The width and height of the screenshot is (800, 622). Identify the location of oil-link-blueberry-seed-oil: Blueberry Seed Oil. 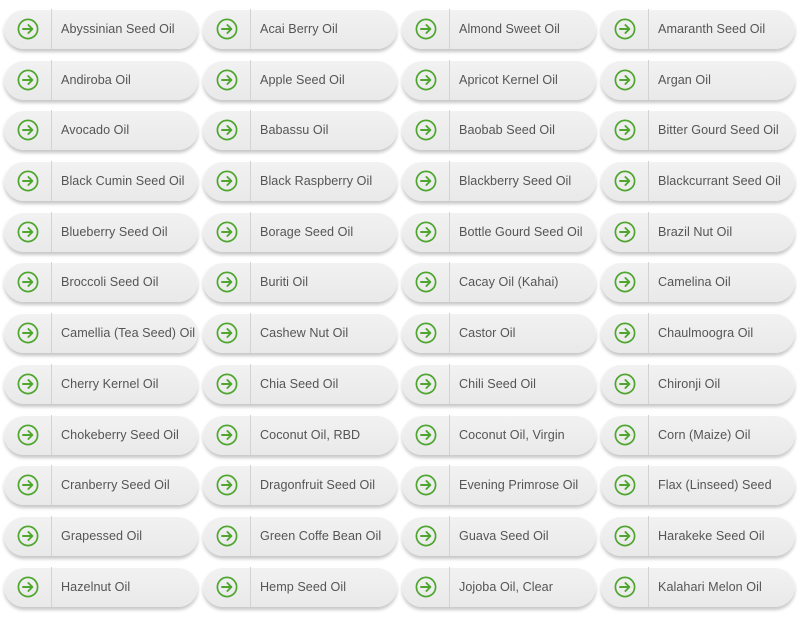
(101, 231).